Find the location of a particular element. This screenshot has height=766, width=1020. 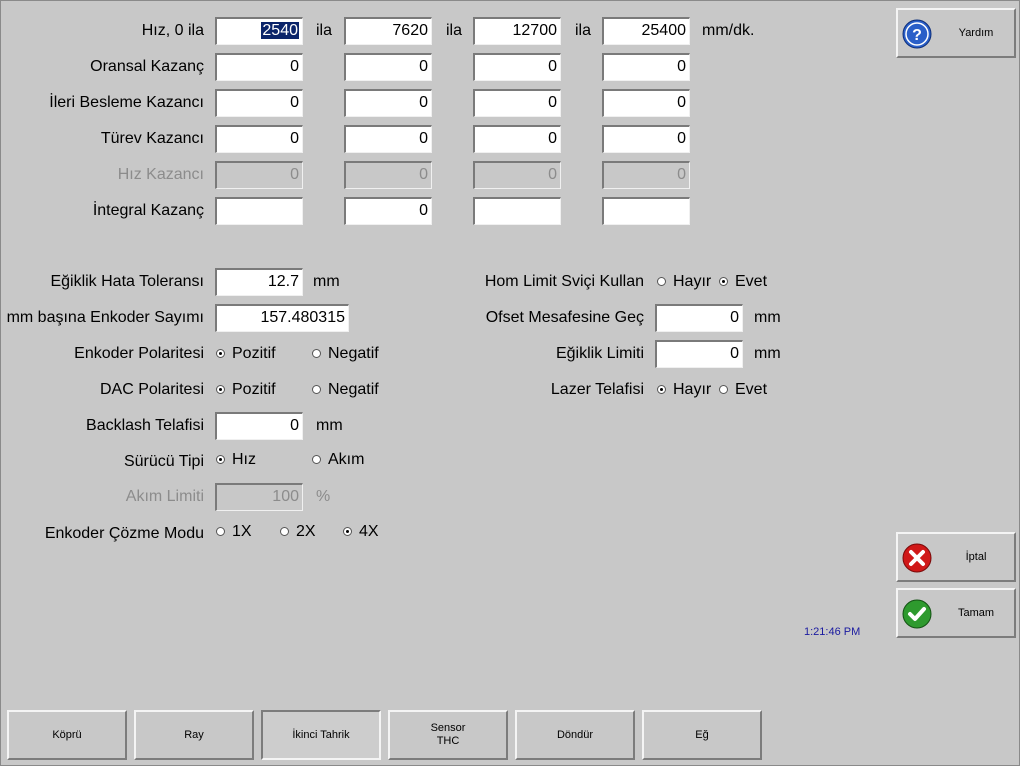

cancel-button-label: İptal is located at coordinates (976, 557).